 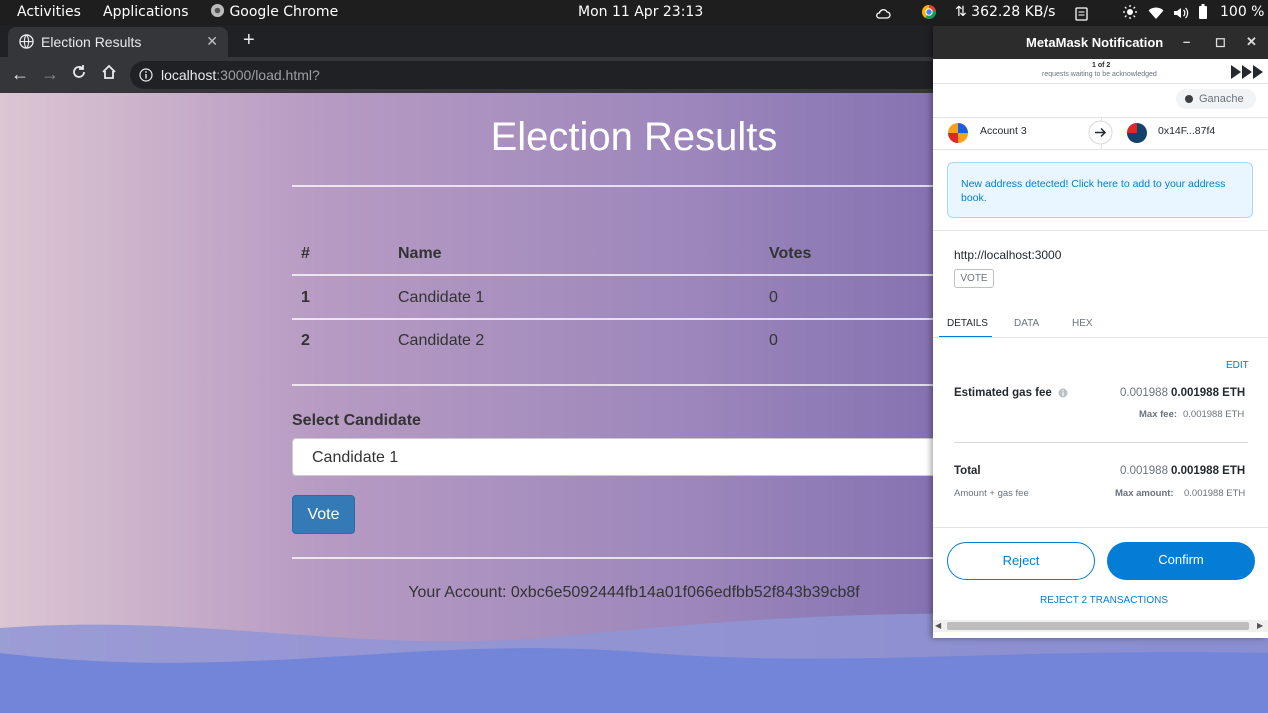 I want to click on arrow-right-icon, so click(x=1100, y=132).